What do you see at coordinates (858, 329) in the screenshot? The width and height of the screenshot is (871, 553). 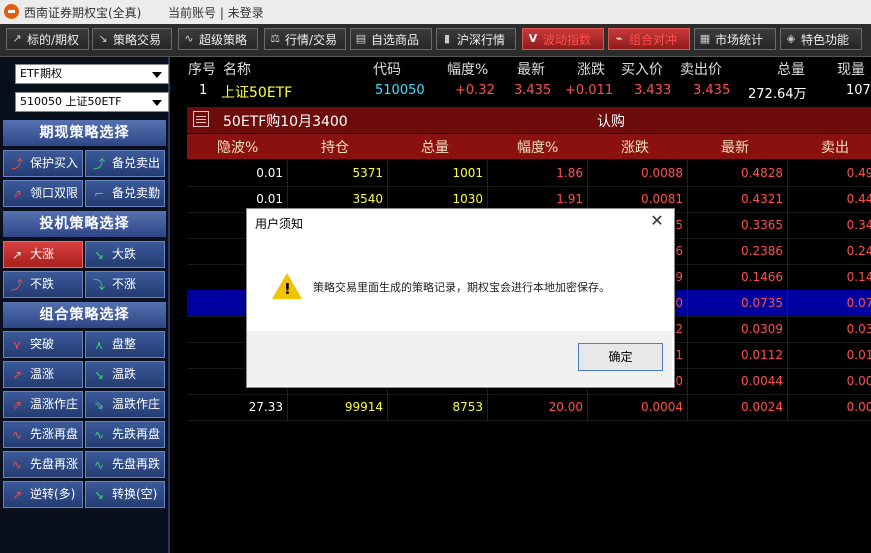 I see `cell-ask: 0.030` at bounding box center [858, 329].